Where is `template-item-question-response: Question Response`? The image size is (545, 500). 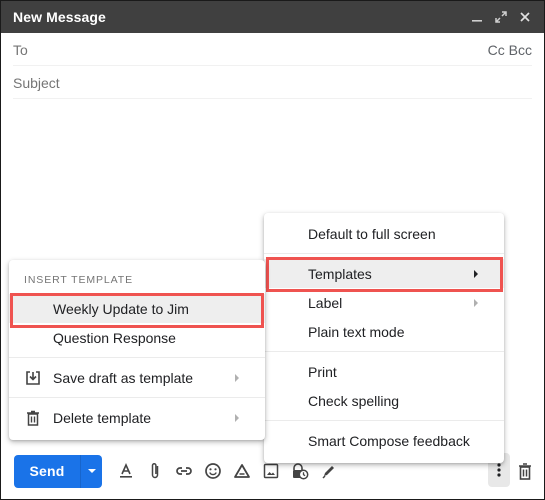
template-item-question-response: Question Response is located at coordinates (137, 337).